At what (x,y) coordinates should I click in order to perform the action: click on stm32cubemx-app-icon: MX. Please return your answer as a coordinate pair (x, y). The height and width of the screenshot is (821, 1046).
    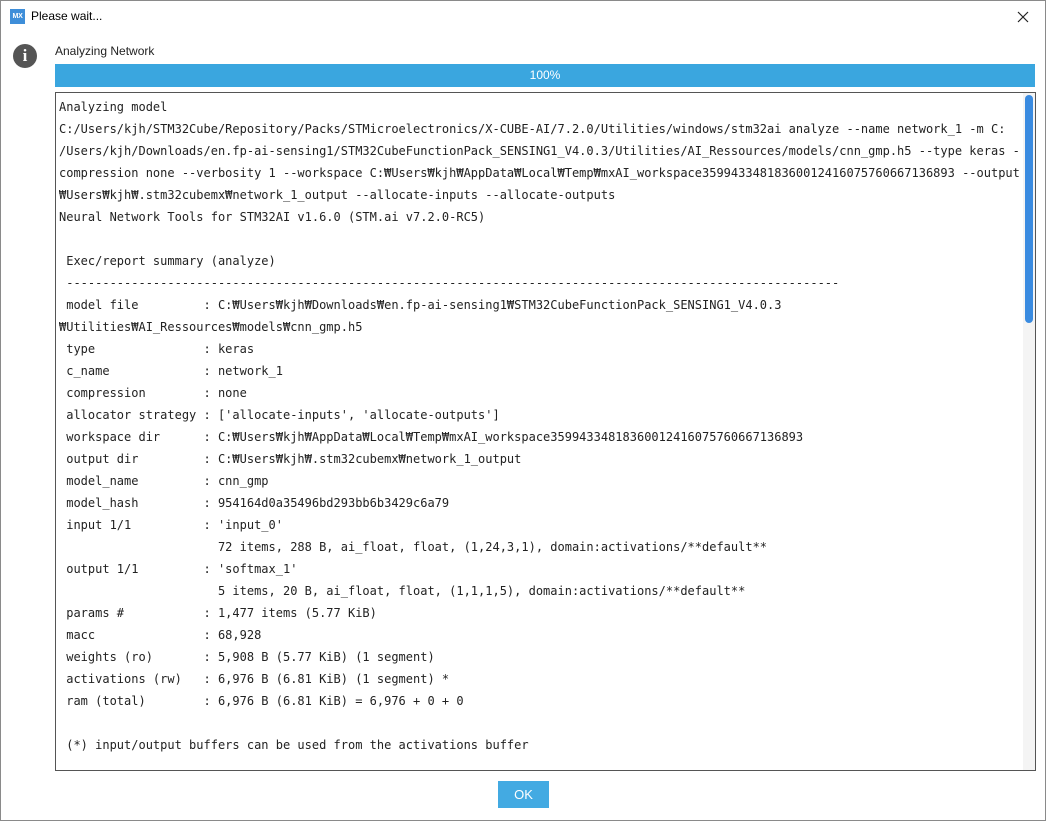
    Looking at the image, I should click on (17, 16).